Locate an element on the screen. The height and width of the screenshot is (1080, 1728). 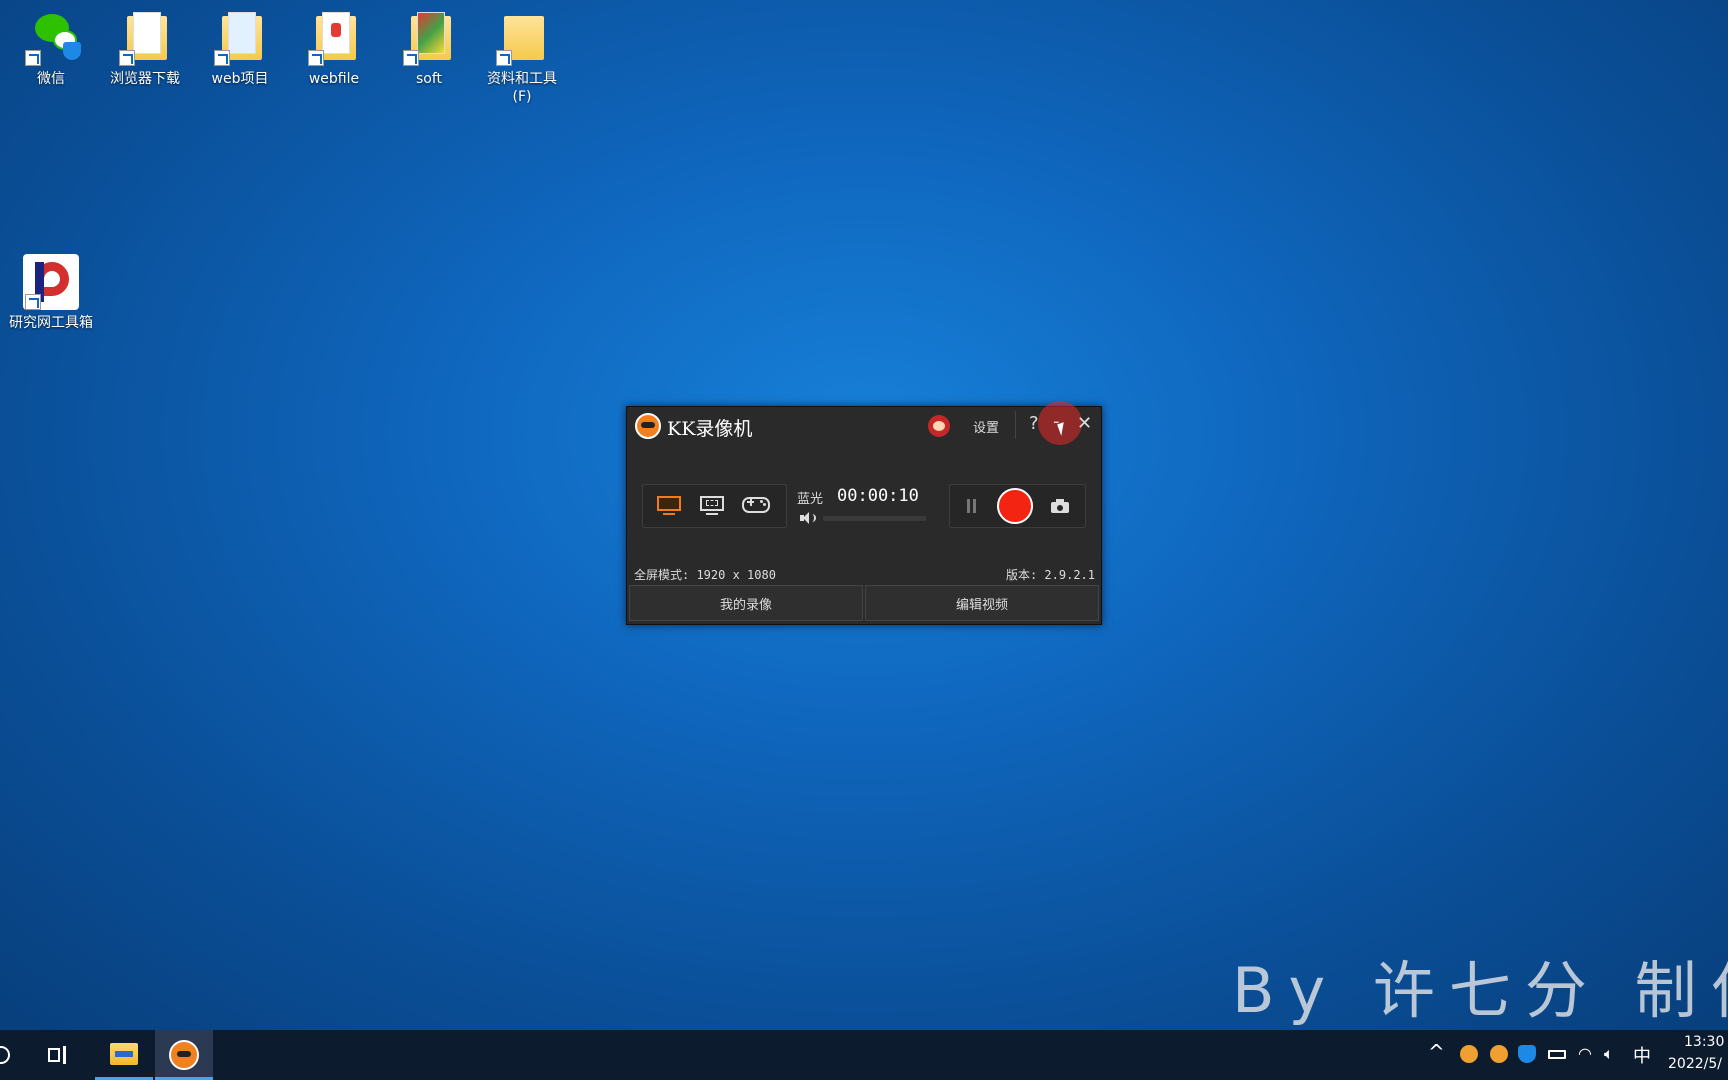
desktop-icon-browser-downloads: 浏览器下载 is located at coordinates (145, 48).